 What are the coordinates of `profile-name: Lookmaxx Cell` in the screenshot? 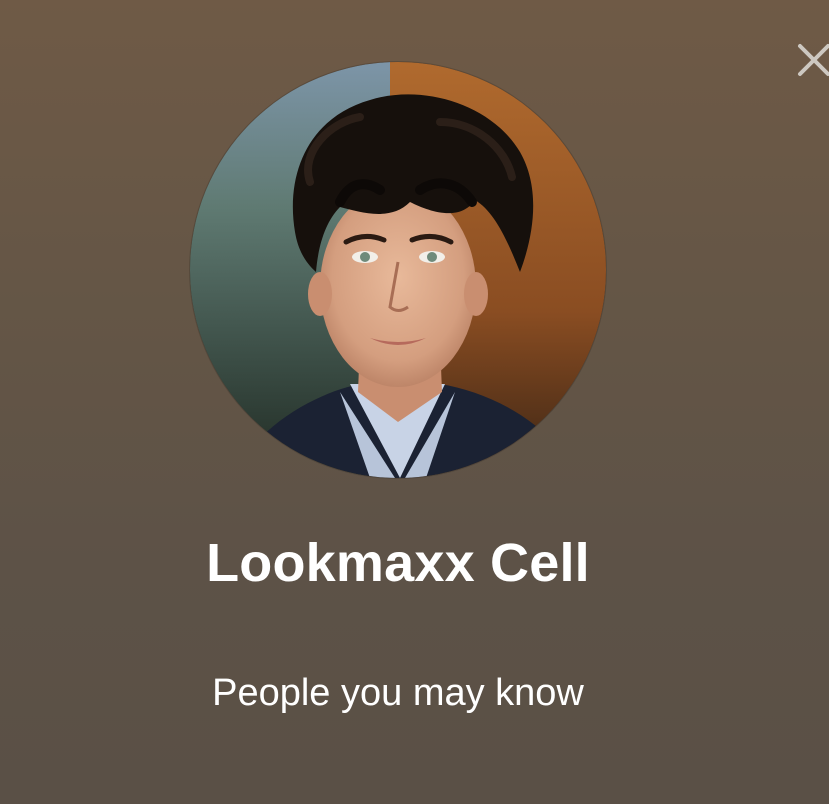 It's located at (398, 563).